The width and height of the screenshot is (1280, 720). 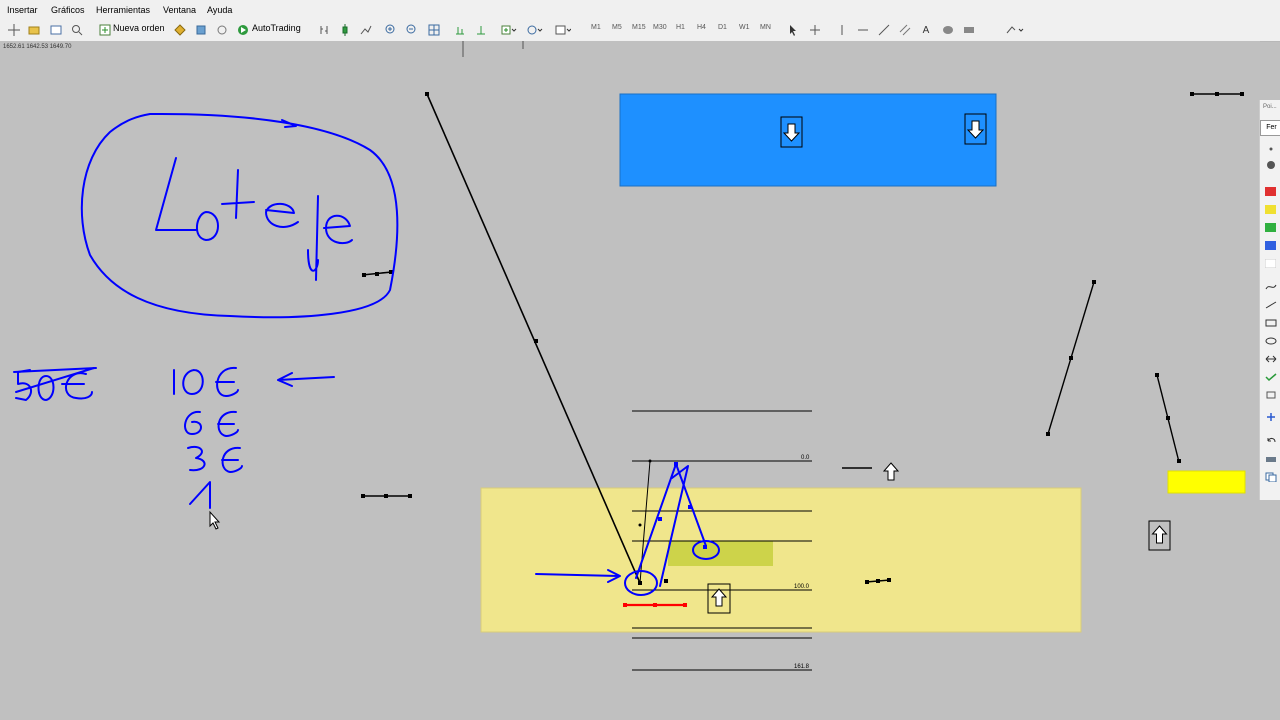 What do you see at coordinates (1270, 323) in the screenshot?
I see `rectangle-icon` at bounding box center [1270, 323].